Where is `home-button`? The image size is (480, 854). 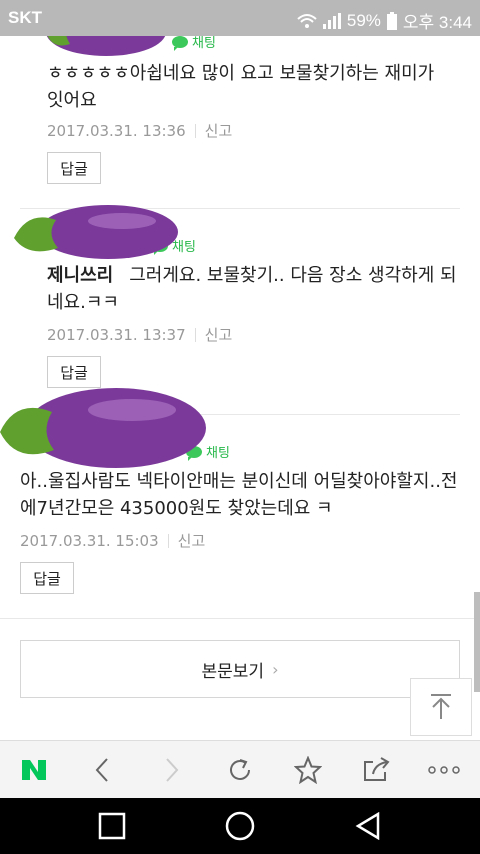
home-button is located at coordinates (240, 826).